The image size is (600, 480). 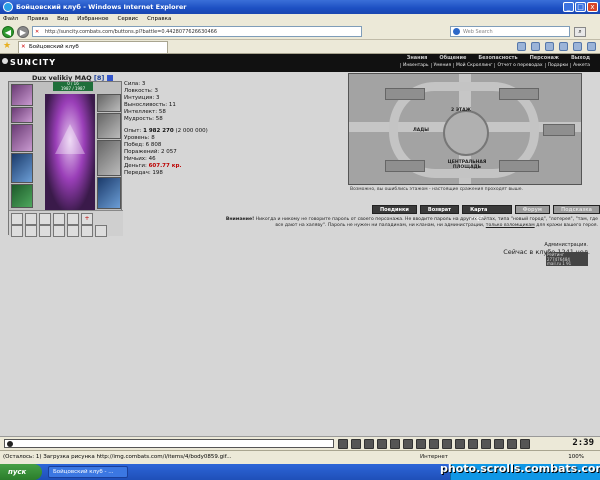 I want to click on helmet-slot, so click(x=22, y=95).